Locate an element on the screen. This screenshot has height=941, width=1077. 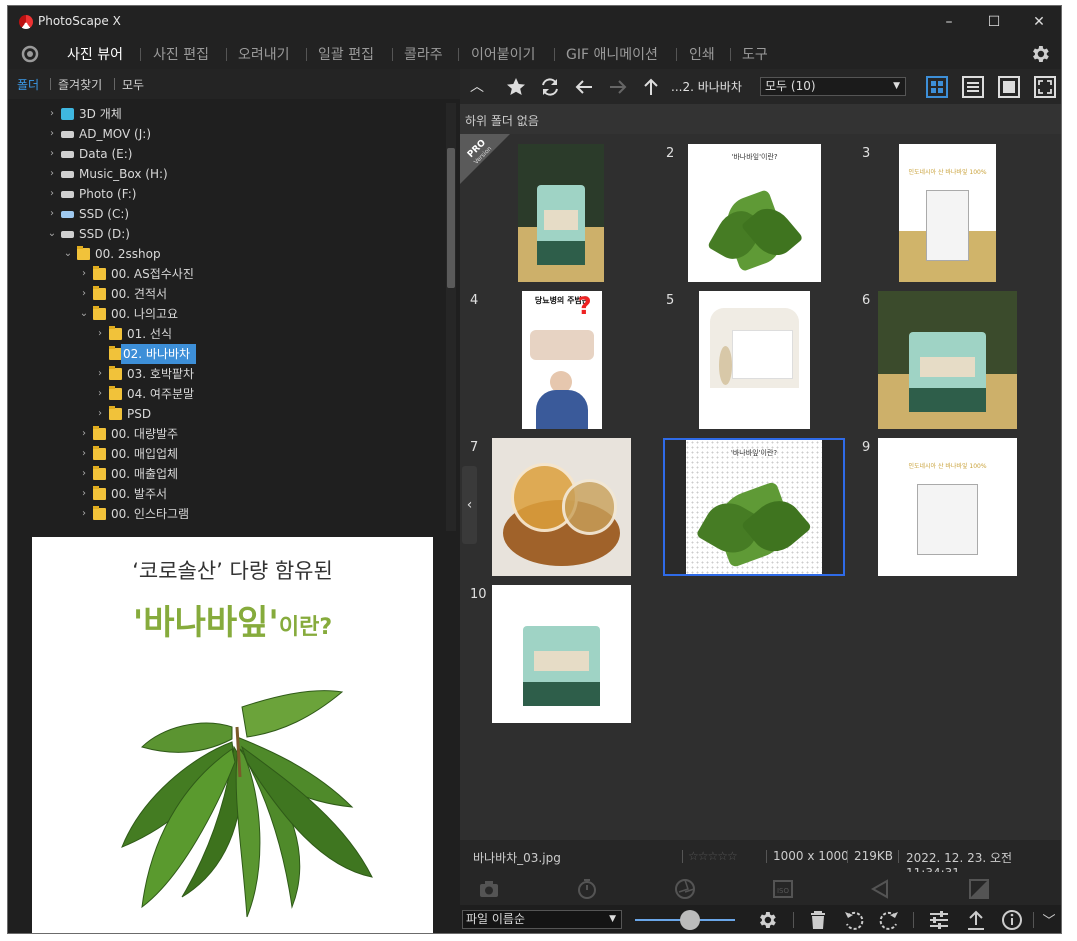
maximize-button: ☐ is located at coordinates (994, 22).